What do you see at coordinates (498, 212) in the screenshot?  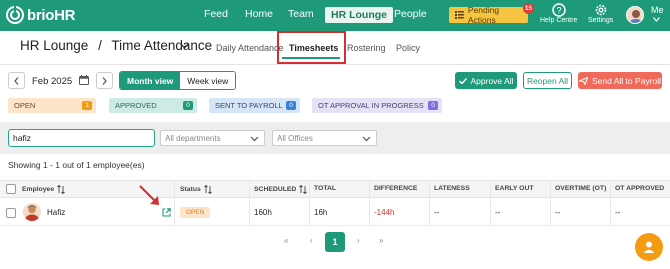 I see `cell-early-out: --` at bounding box center [498, 212].